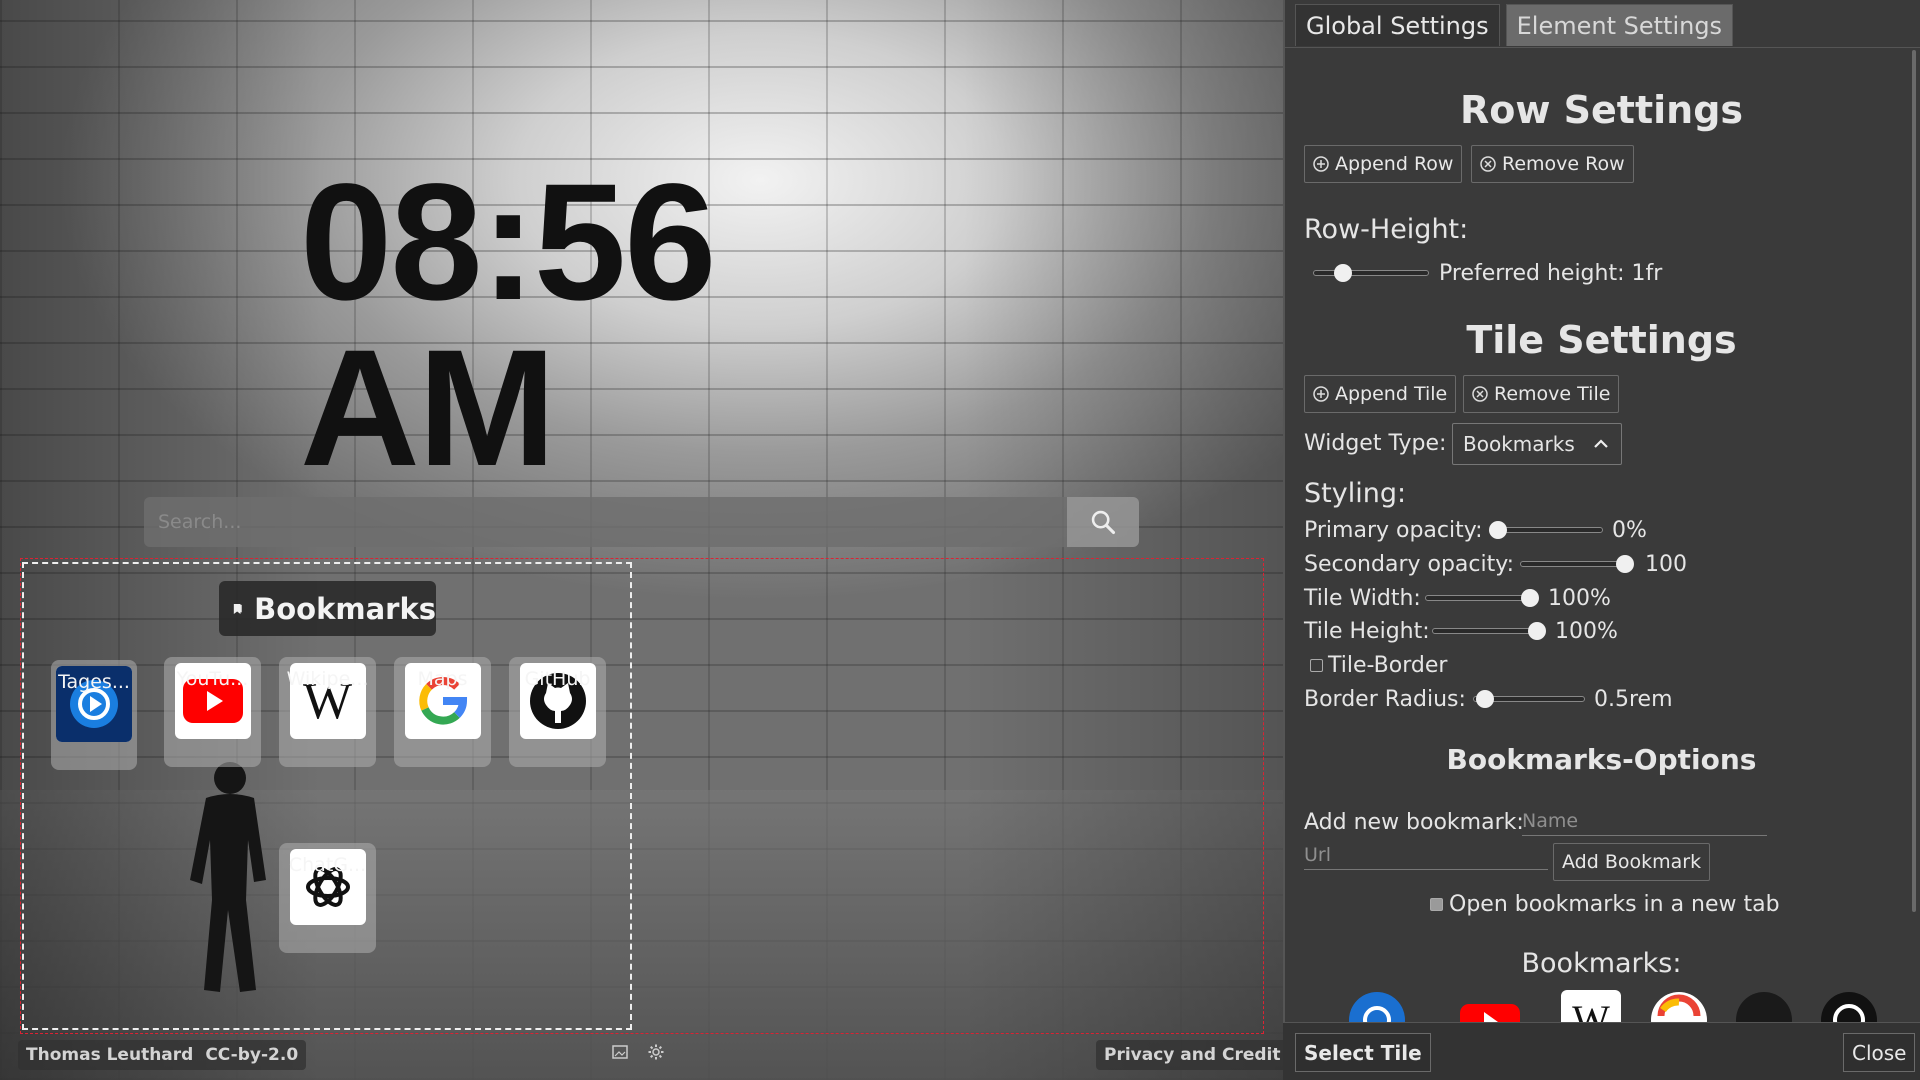 This screenshot has width=1920, height=1080. What do you see at coordinates (110, 1055) in the screenshot?
I see `credit-author: Thomas Leuthard` at bounding box center [110, 1055].